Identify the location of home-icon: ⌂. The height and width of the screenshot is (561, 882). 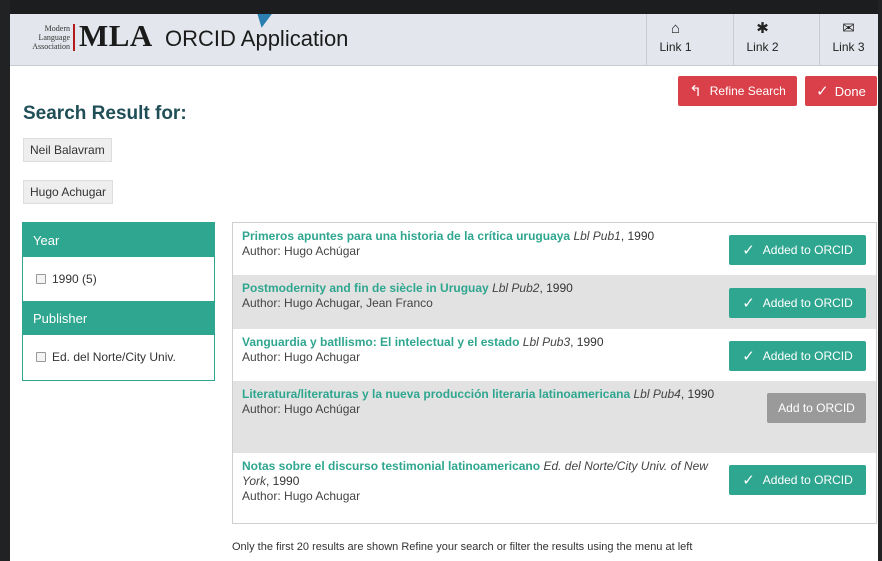
(675, 28).